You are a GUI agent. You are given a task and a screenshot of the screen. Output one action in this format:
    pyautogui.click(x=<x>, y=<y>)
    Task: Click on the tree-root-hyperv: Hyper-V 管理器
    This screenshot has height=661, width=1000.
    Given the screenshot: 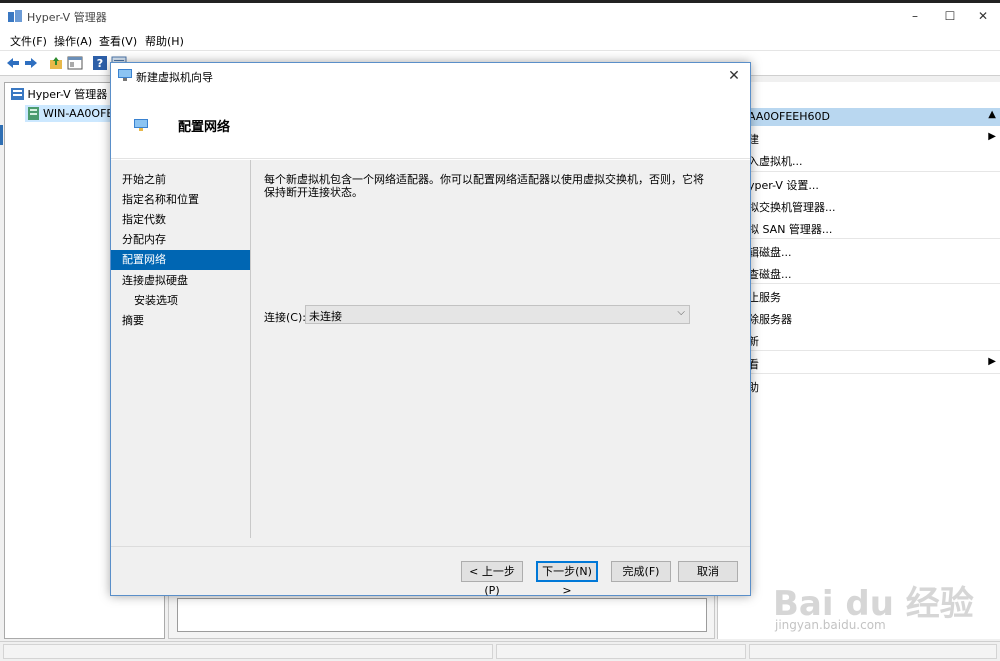 What is the action you would take?
    pyautogui.click(x=59, y=95)
    